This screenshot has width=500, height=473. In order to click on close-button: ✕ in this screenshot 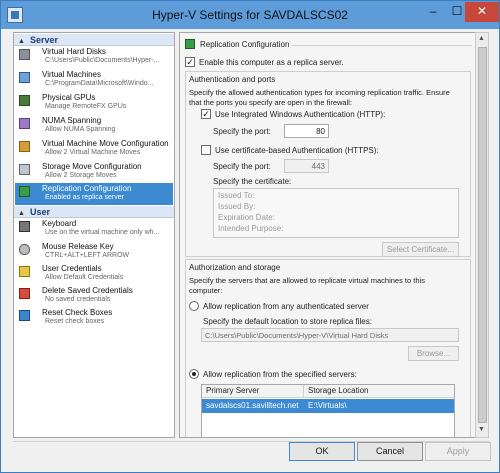, I will do `click(482, 12)`.